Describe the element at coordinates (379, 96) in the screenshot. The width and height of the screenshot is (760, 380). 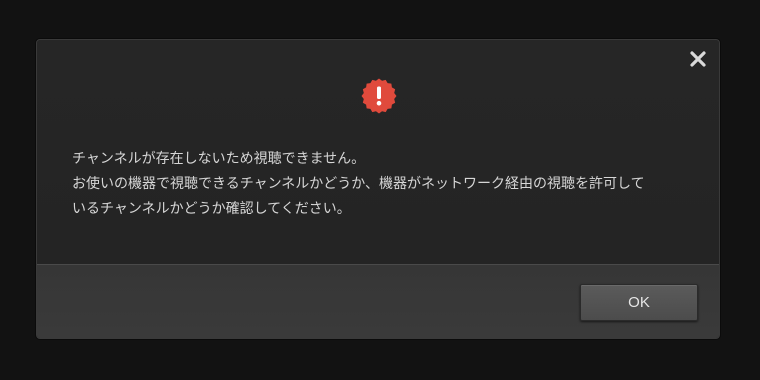
I see `alert-icon` at that location.